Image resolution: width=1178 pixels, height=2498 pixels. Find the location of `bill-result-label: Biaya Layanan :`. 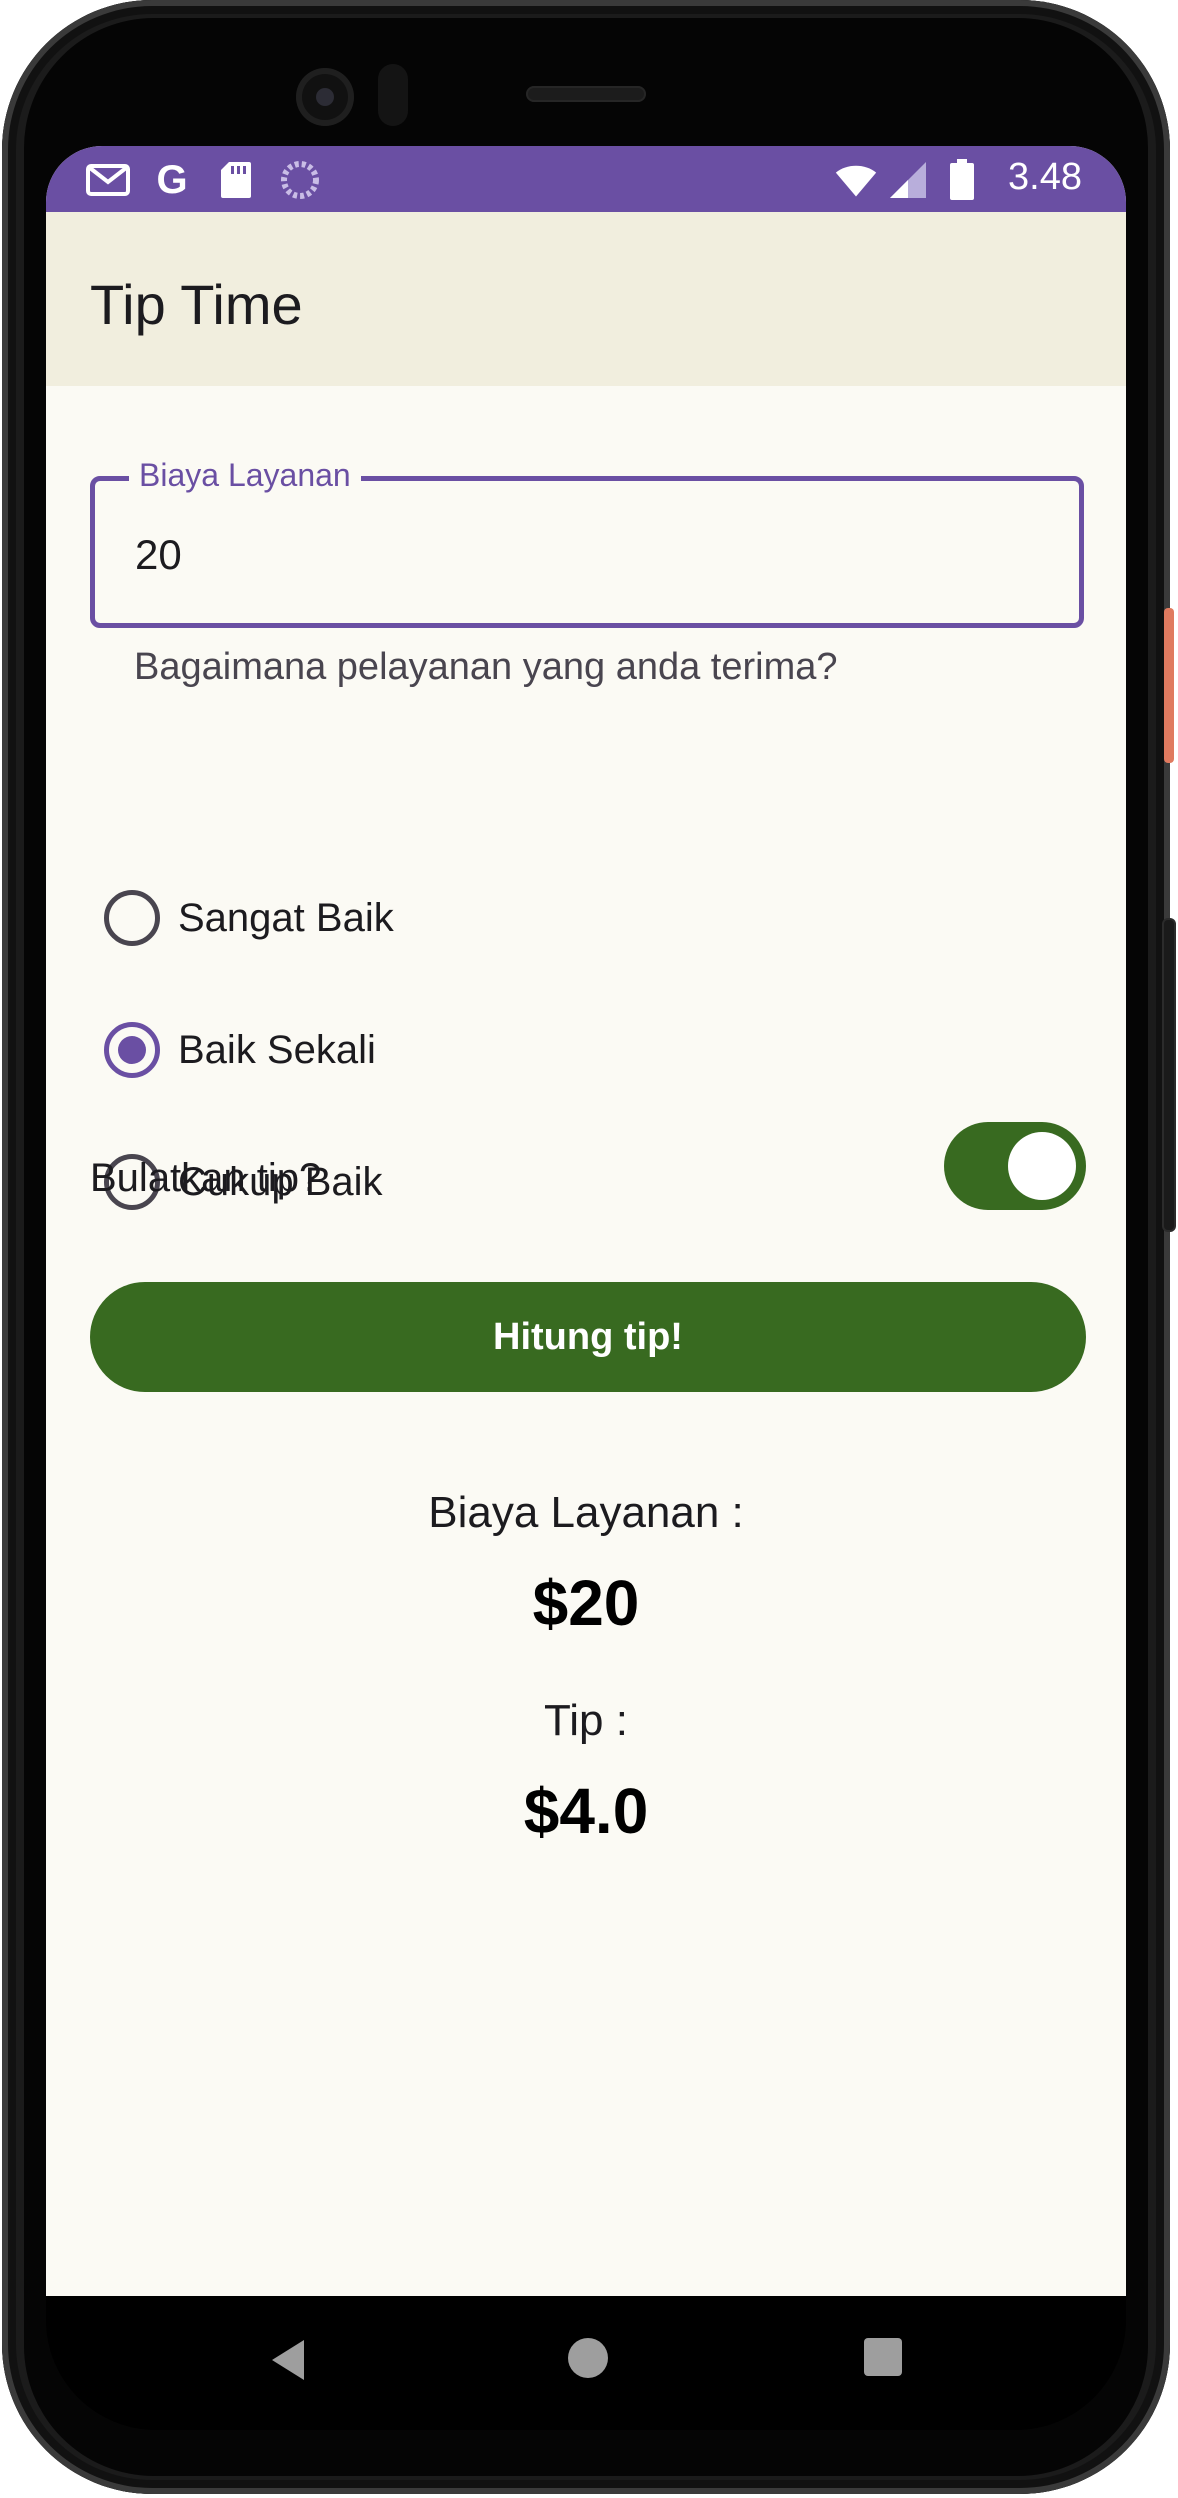

bill-result-label: Biaya Layanan : is located at coordinates (586, 1512).